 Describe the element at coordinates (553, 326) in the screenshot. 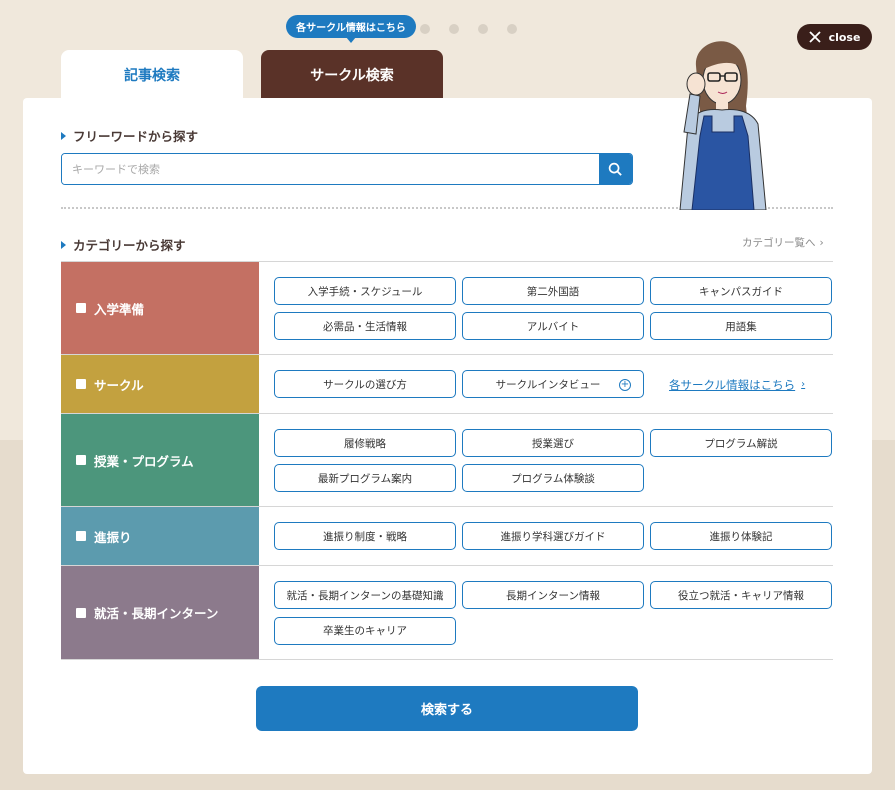

I see `chip: アルバイト` at that location.